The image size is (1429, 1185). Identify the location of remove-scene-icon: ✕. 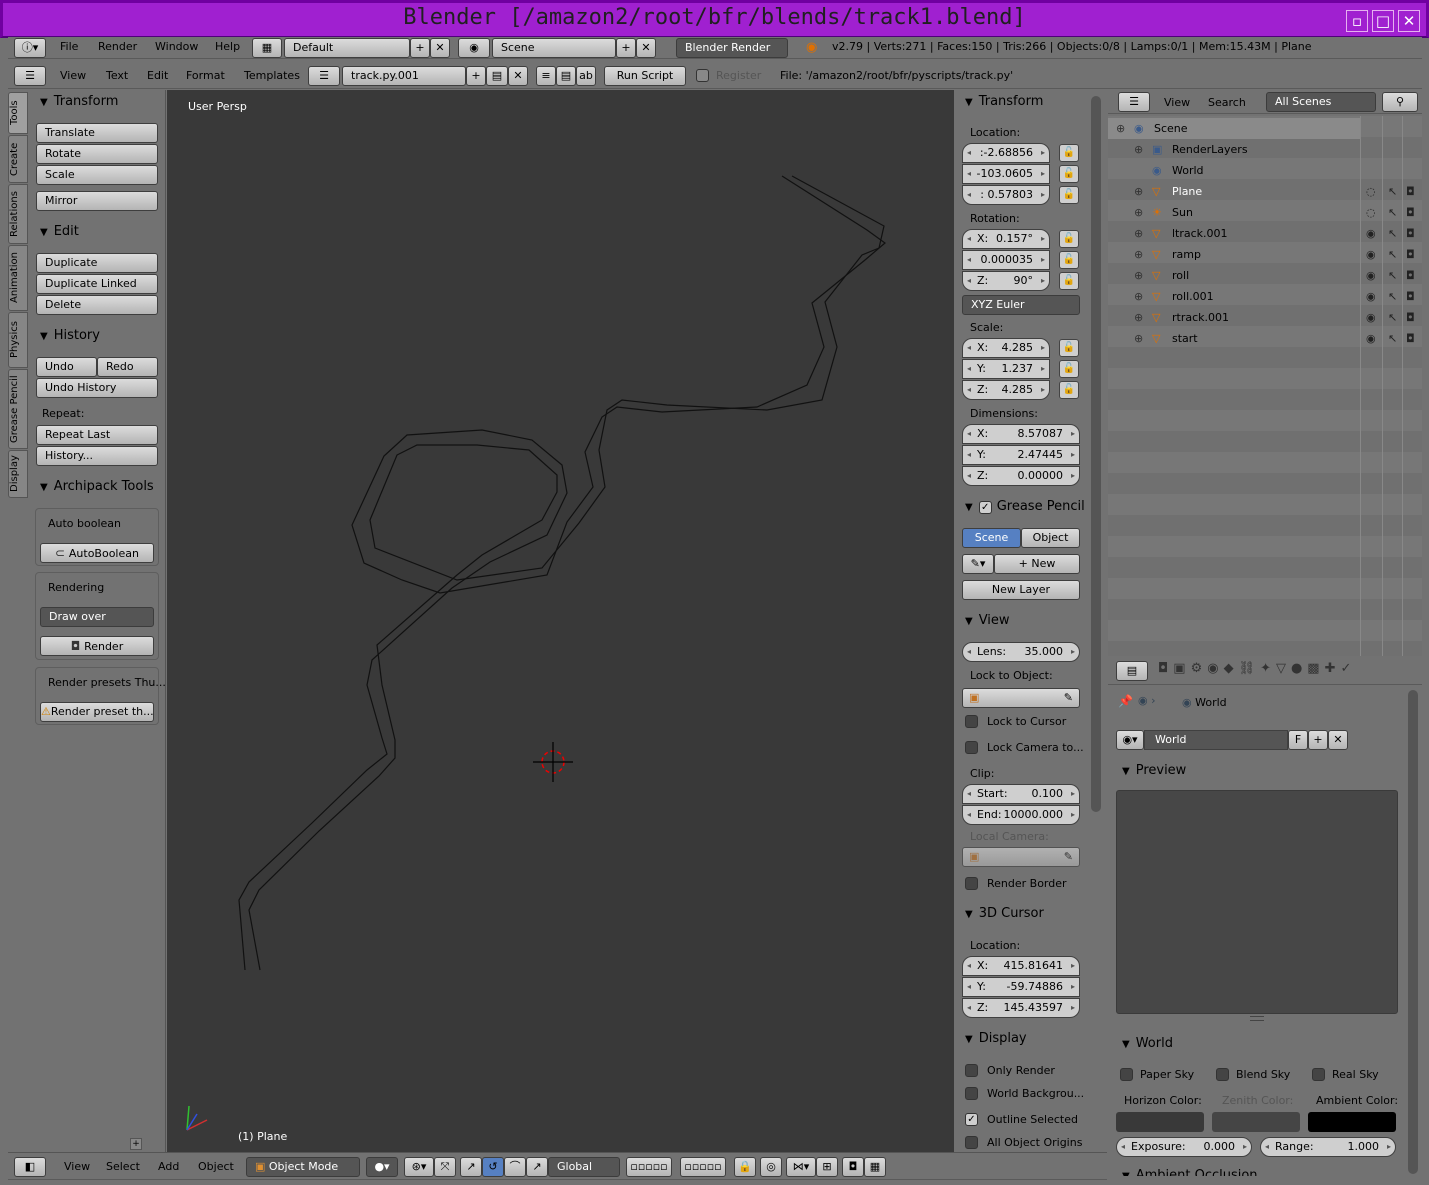
(646, 48).